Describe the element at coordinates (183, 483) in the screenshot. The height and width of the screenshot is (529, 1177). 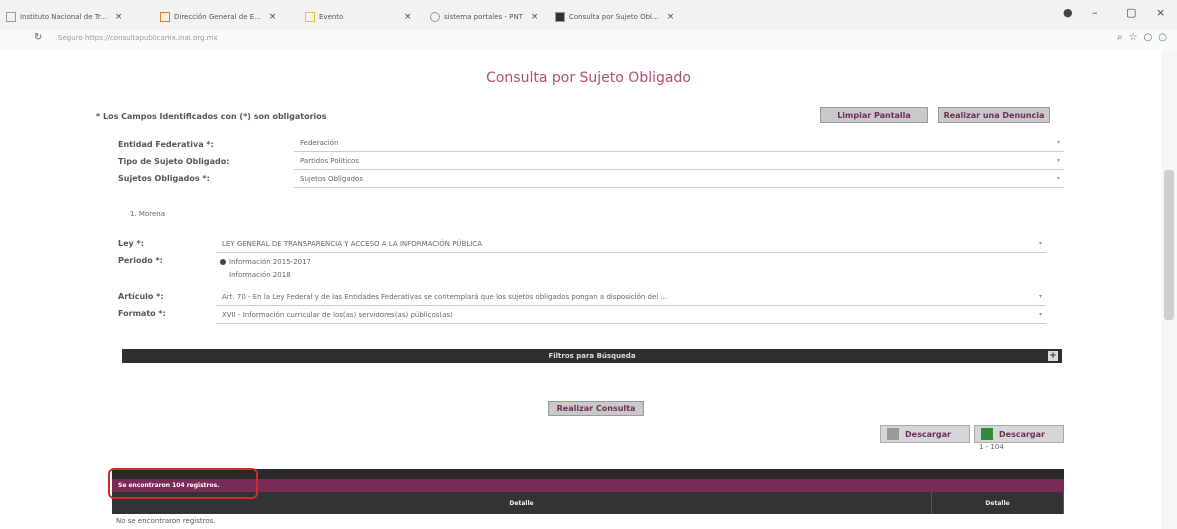
I see `highlight-box` at that location.